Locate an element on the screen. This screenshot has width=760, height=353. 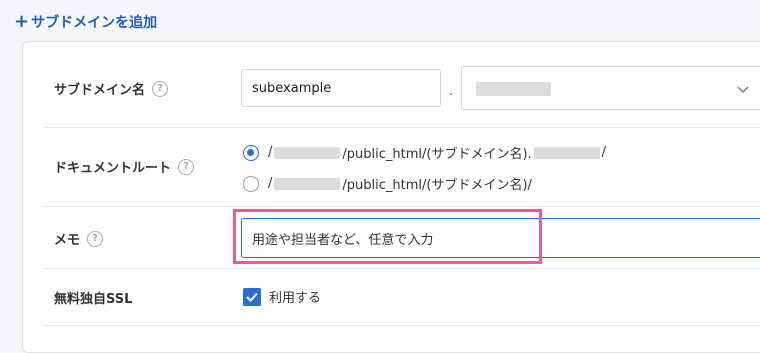
option-2-prefix: / is located at coordinates (270, 183).